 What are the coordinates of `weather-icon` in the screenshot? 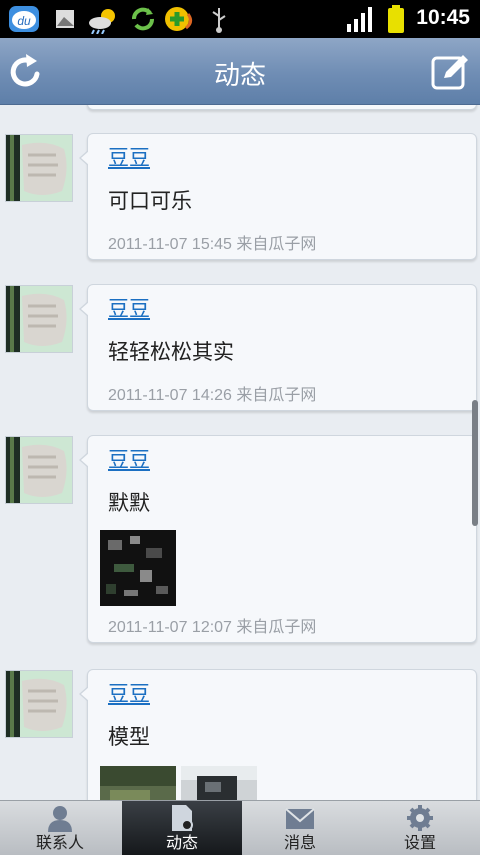 It's located at (102, 21).